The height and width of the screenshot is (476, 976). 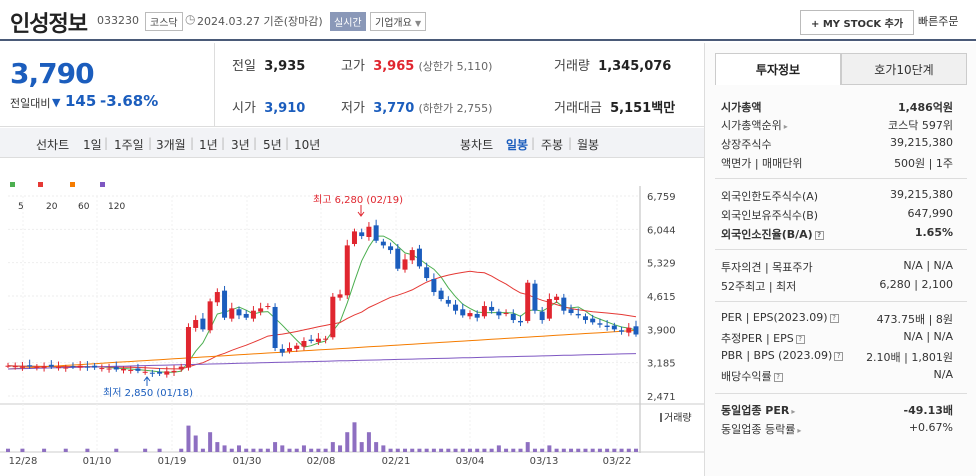 I want to click on foreign-hold-row: 외국인보유주식수(B) 647,990, so click(x=837, y=214).